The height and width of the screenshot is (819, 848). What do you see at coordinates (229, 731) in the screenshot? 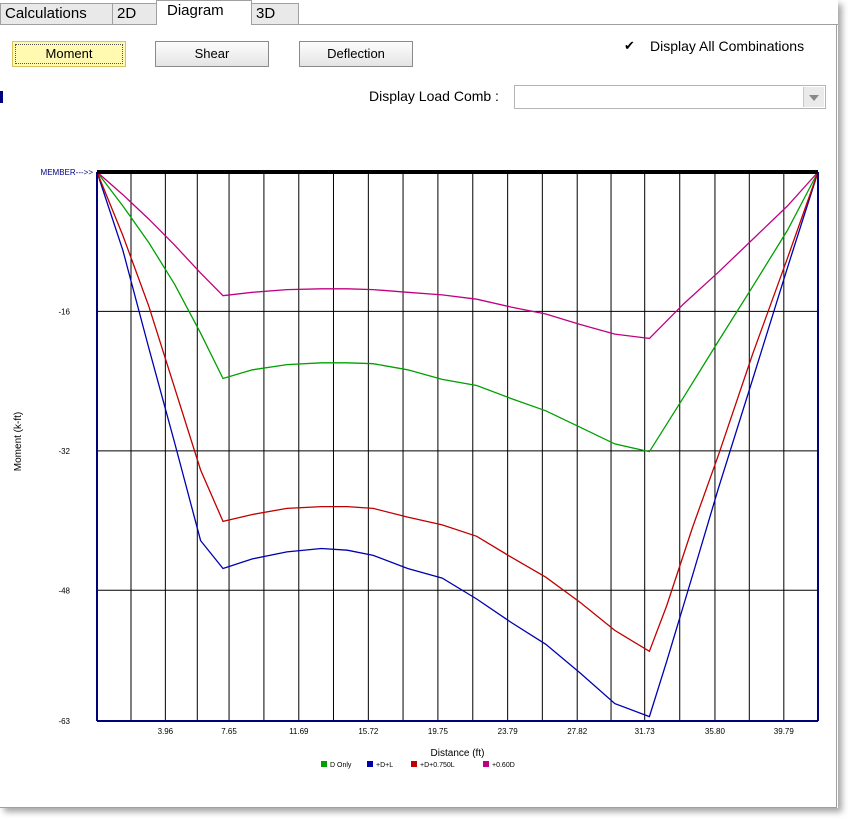
I see `x-tick-label: 7.65` at bounding box center [229, 731].